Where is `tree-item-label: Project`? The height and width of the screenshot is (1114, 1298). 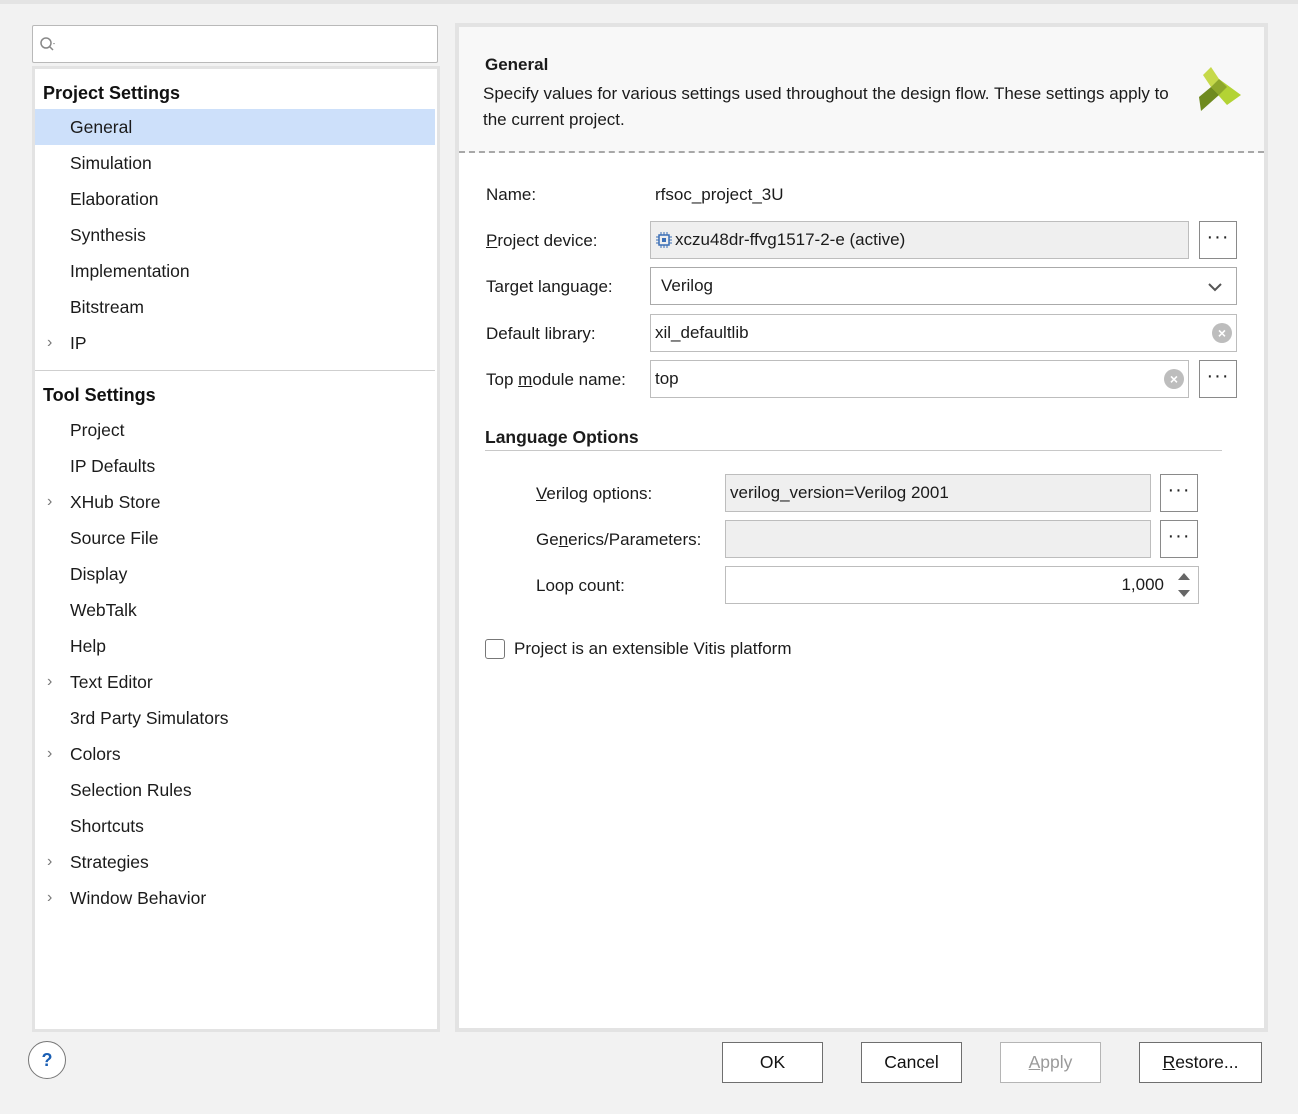
tree-item-label: Project is located at coordinates (97, 430).